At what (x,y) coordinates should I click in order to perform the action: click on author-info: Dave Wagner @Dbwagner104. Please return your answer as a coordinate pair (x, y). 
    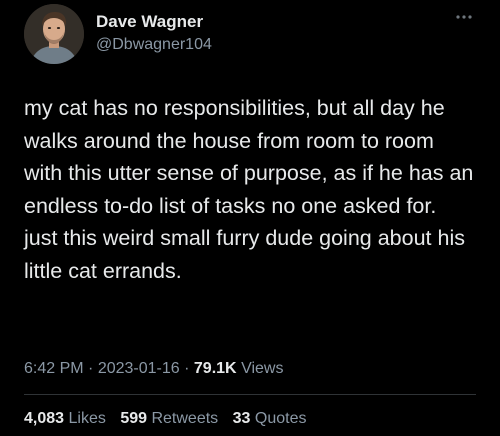
    Looking at the image, I should click on (154, 34).